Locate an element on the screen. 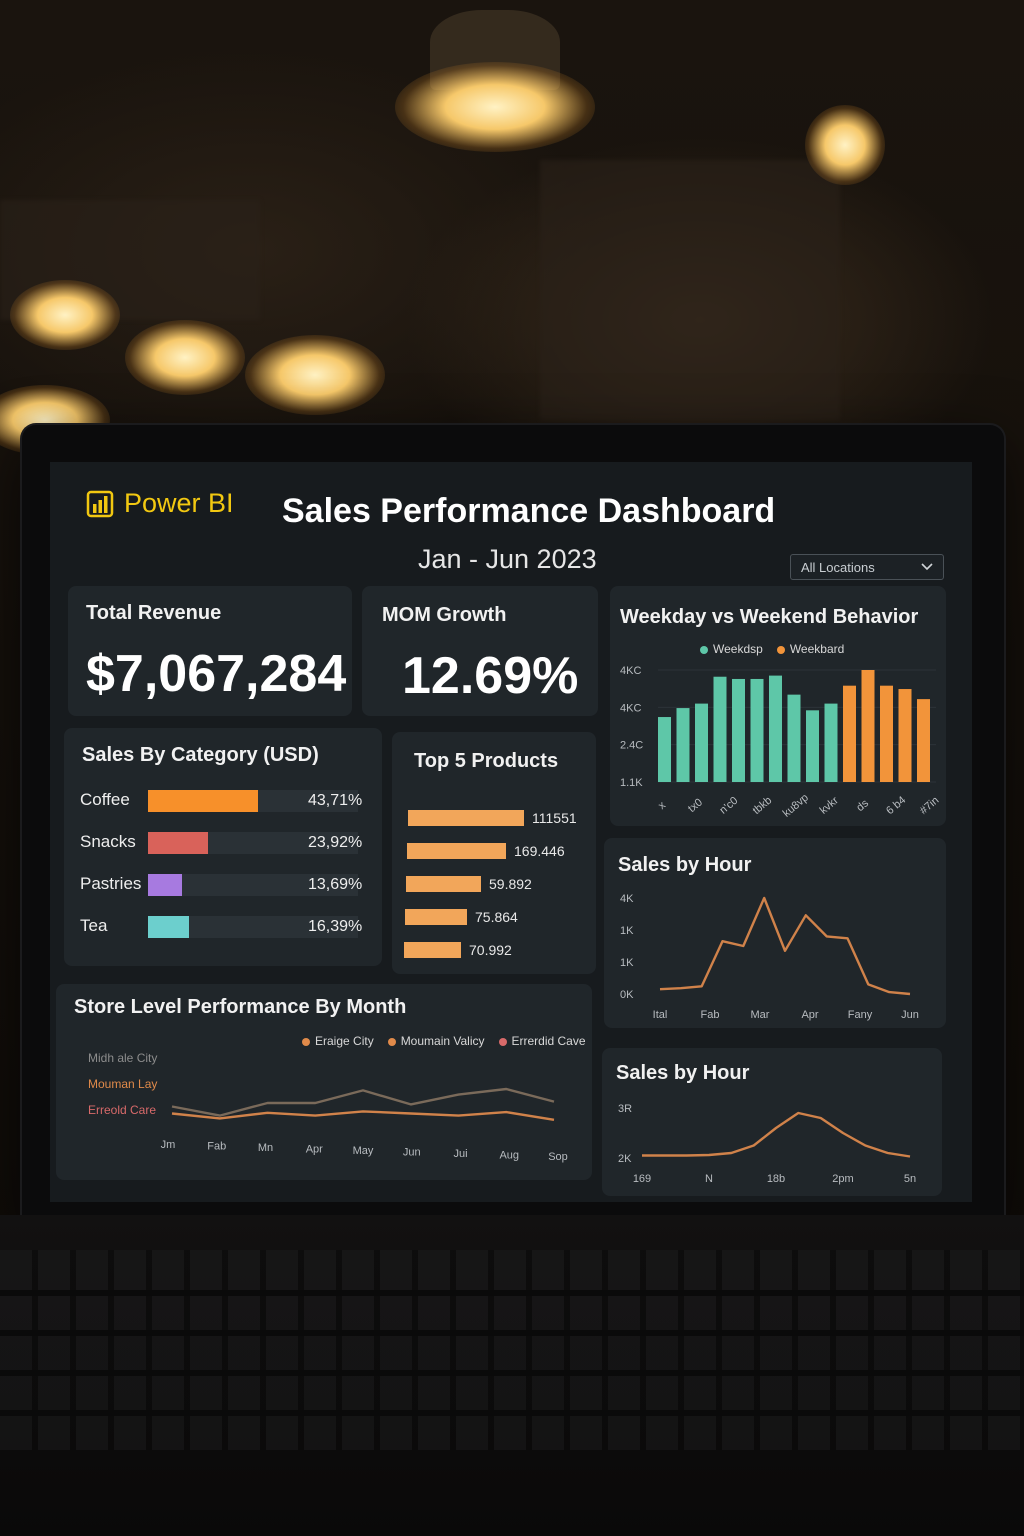  product-value: 75.864 is located at coordinates (496, 917).